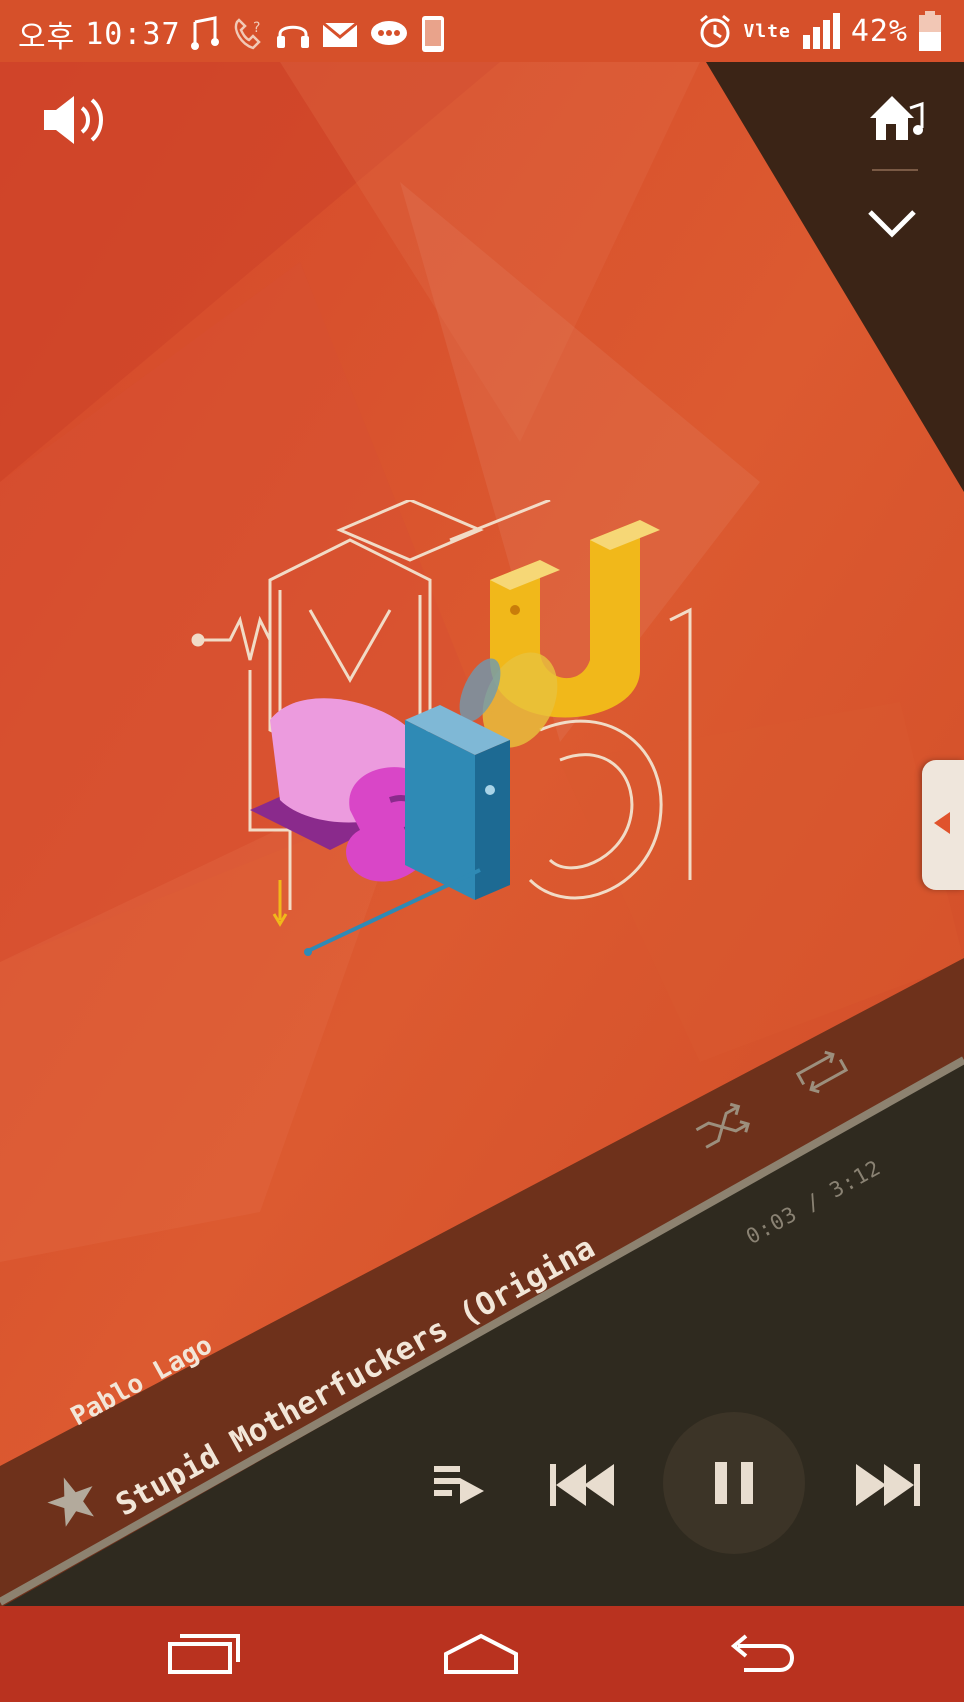  I want to click on phone-missed-icon: ?, so click(247, 34).